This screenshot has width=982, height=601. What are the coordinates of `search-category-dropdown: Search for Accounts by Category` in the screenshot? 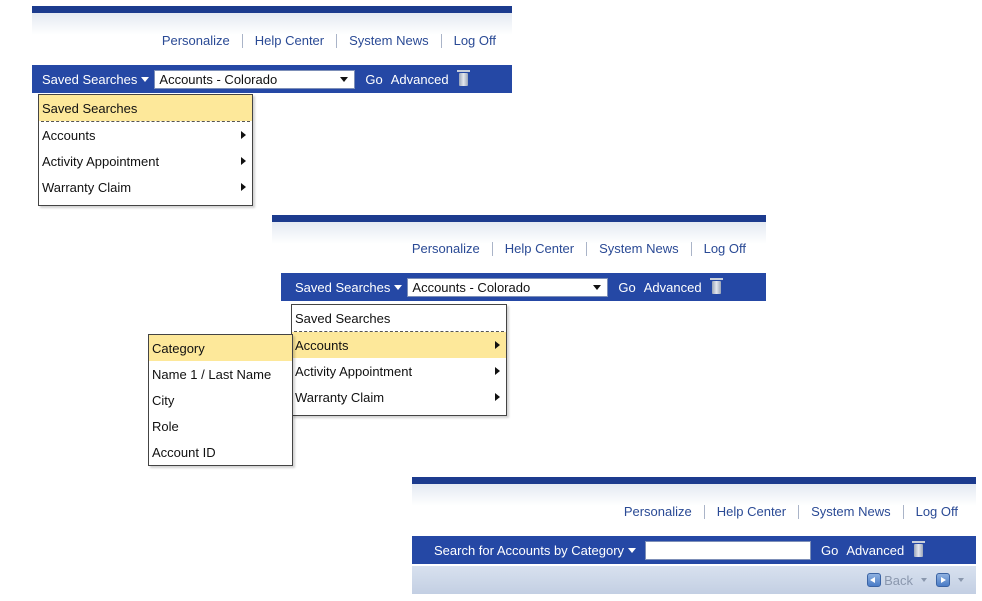 It's located at (535, 550).